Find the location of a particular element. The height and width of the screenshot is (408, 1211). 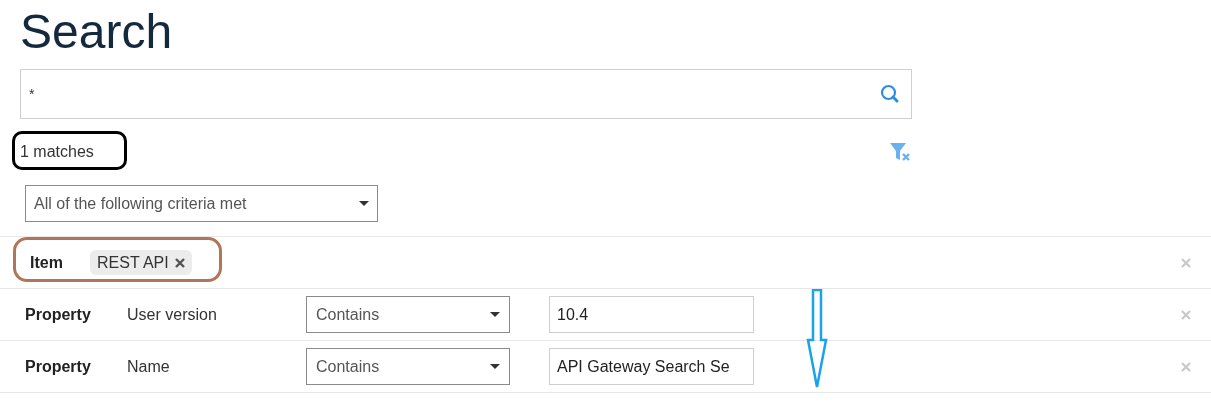

search-field: * is located at coordinates (466, 94).